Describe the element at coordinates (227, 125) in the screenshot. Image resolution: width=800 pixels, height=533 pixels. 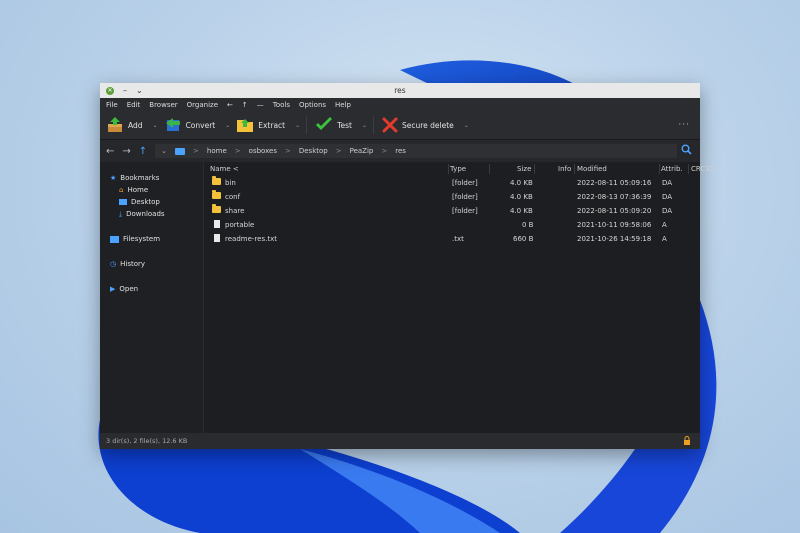
I see `convert-dropdown-icon: ⌄` at that location.